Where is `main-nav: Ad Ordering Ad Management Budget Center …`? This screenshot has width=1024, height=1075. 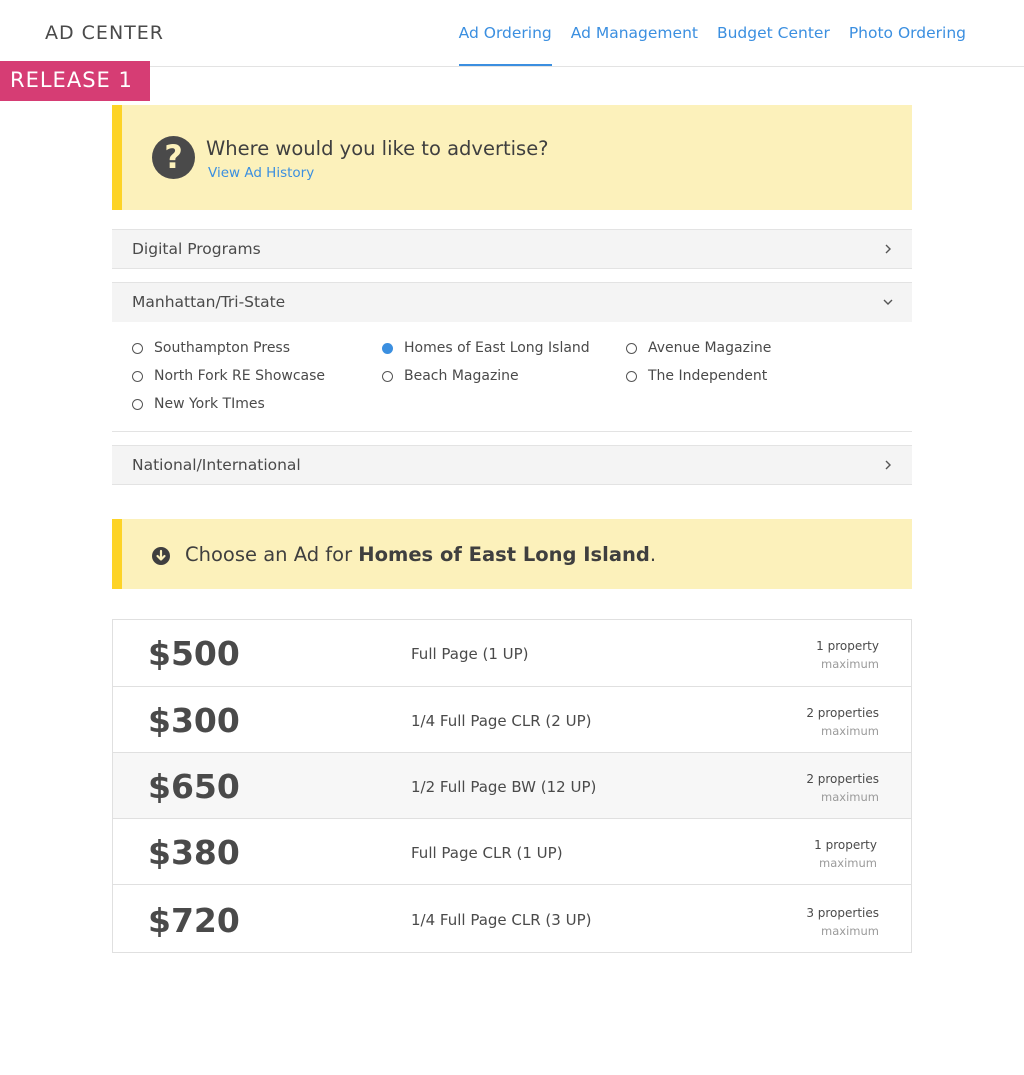
main-nav: Ad Ordering Ad Management Budget Center … is located at coordinates (703, 33).